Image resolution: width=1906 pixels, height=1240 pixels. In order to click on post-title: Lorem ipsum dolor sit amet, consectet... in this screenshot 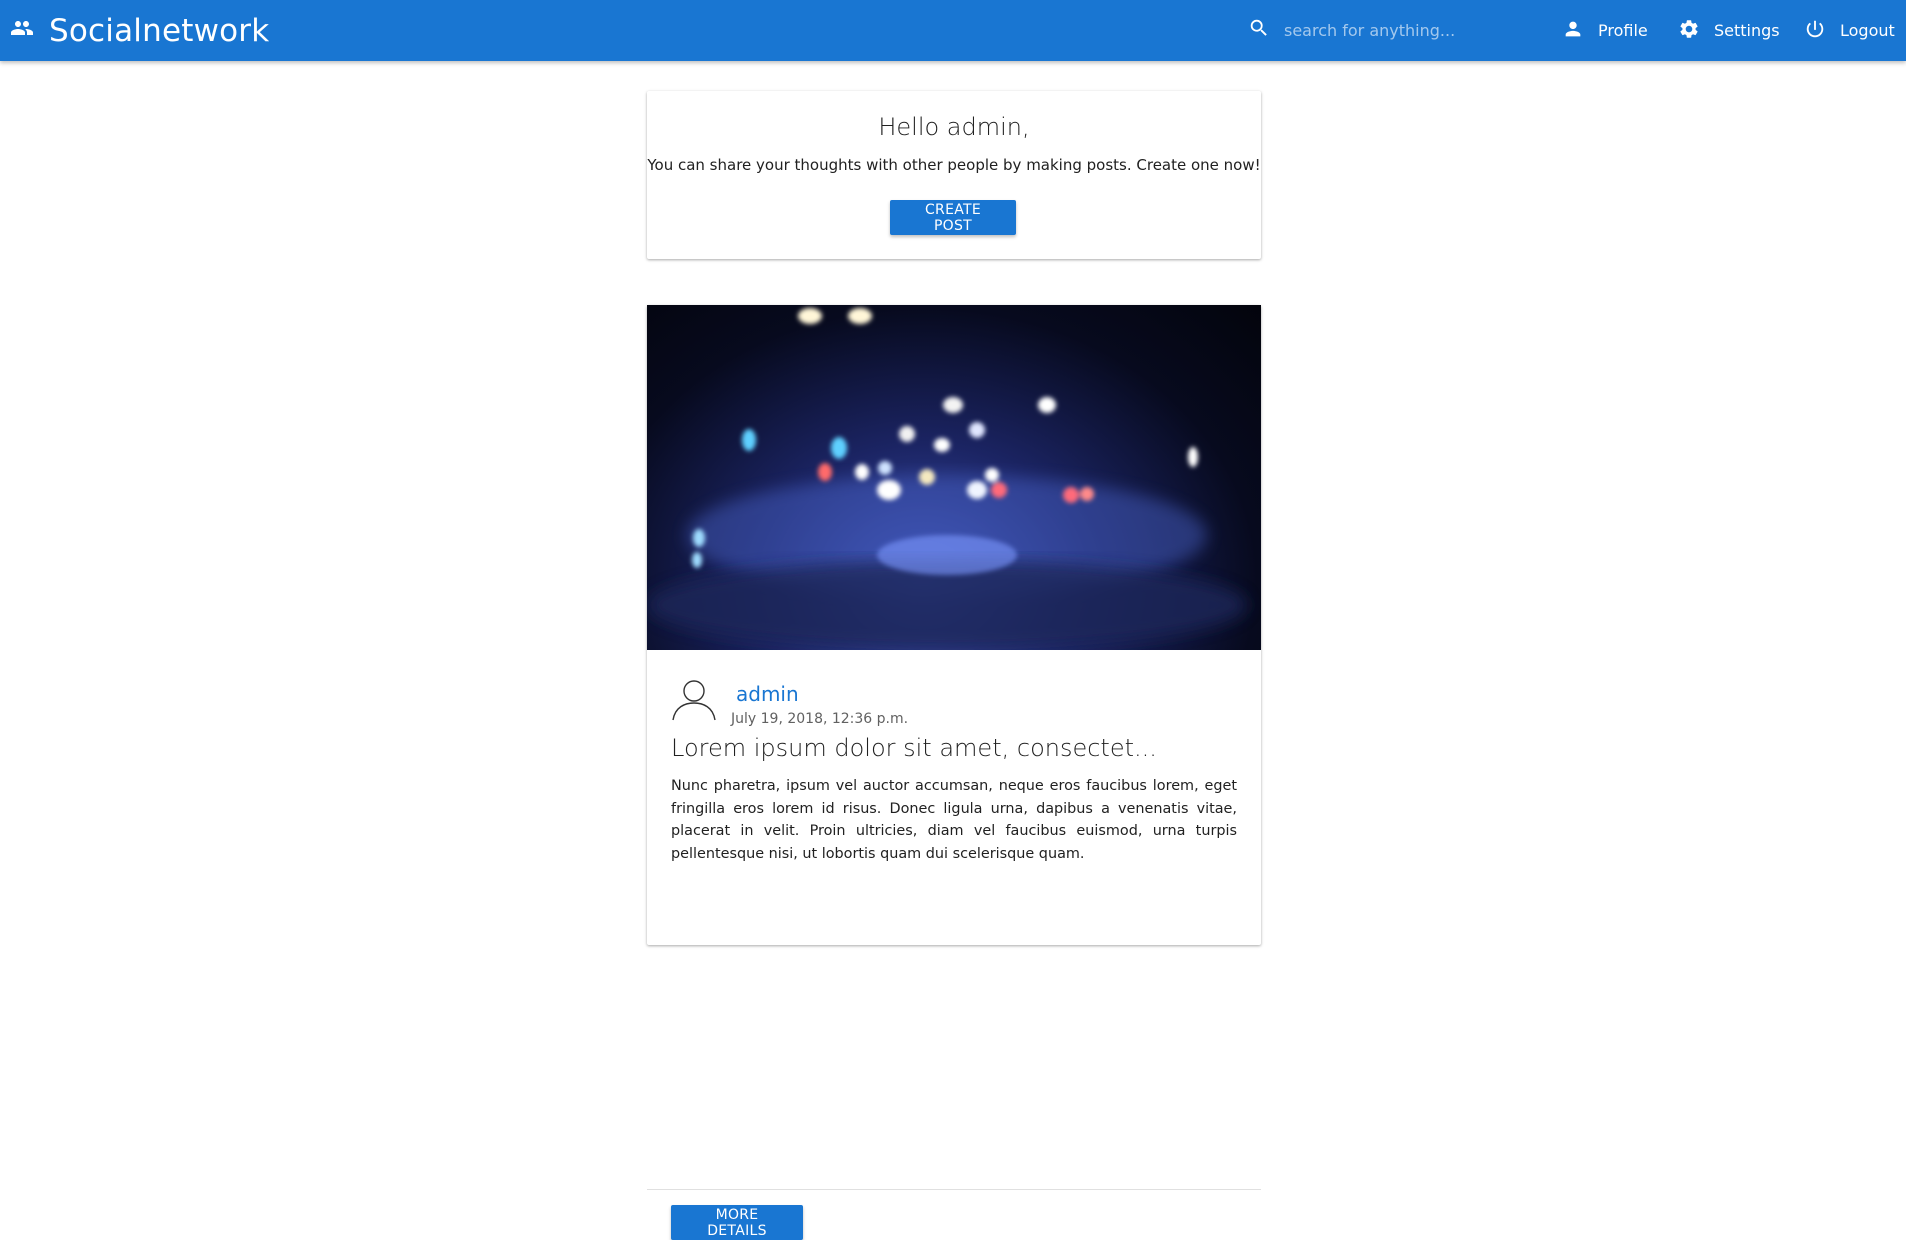, I will do `click(914, 748)`.